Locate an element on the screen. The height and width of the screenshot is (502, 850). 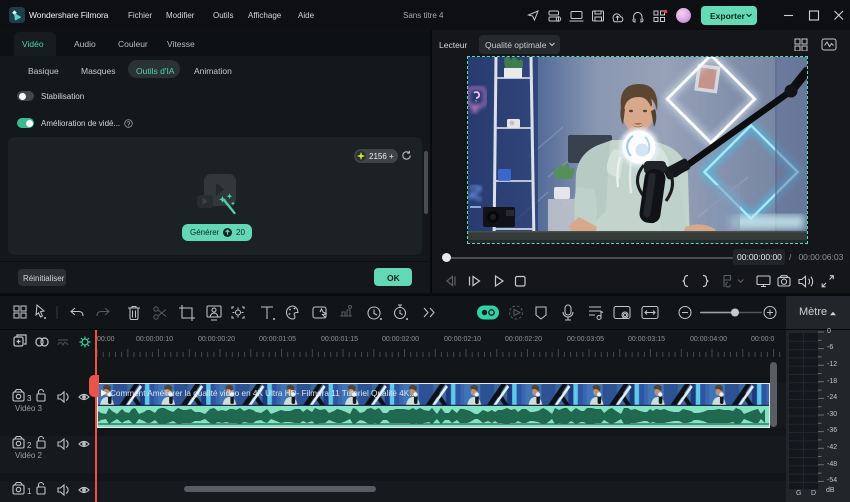
svg-text: 3 is located at coordinates (29, 398).